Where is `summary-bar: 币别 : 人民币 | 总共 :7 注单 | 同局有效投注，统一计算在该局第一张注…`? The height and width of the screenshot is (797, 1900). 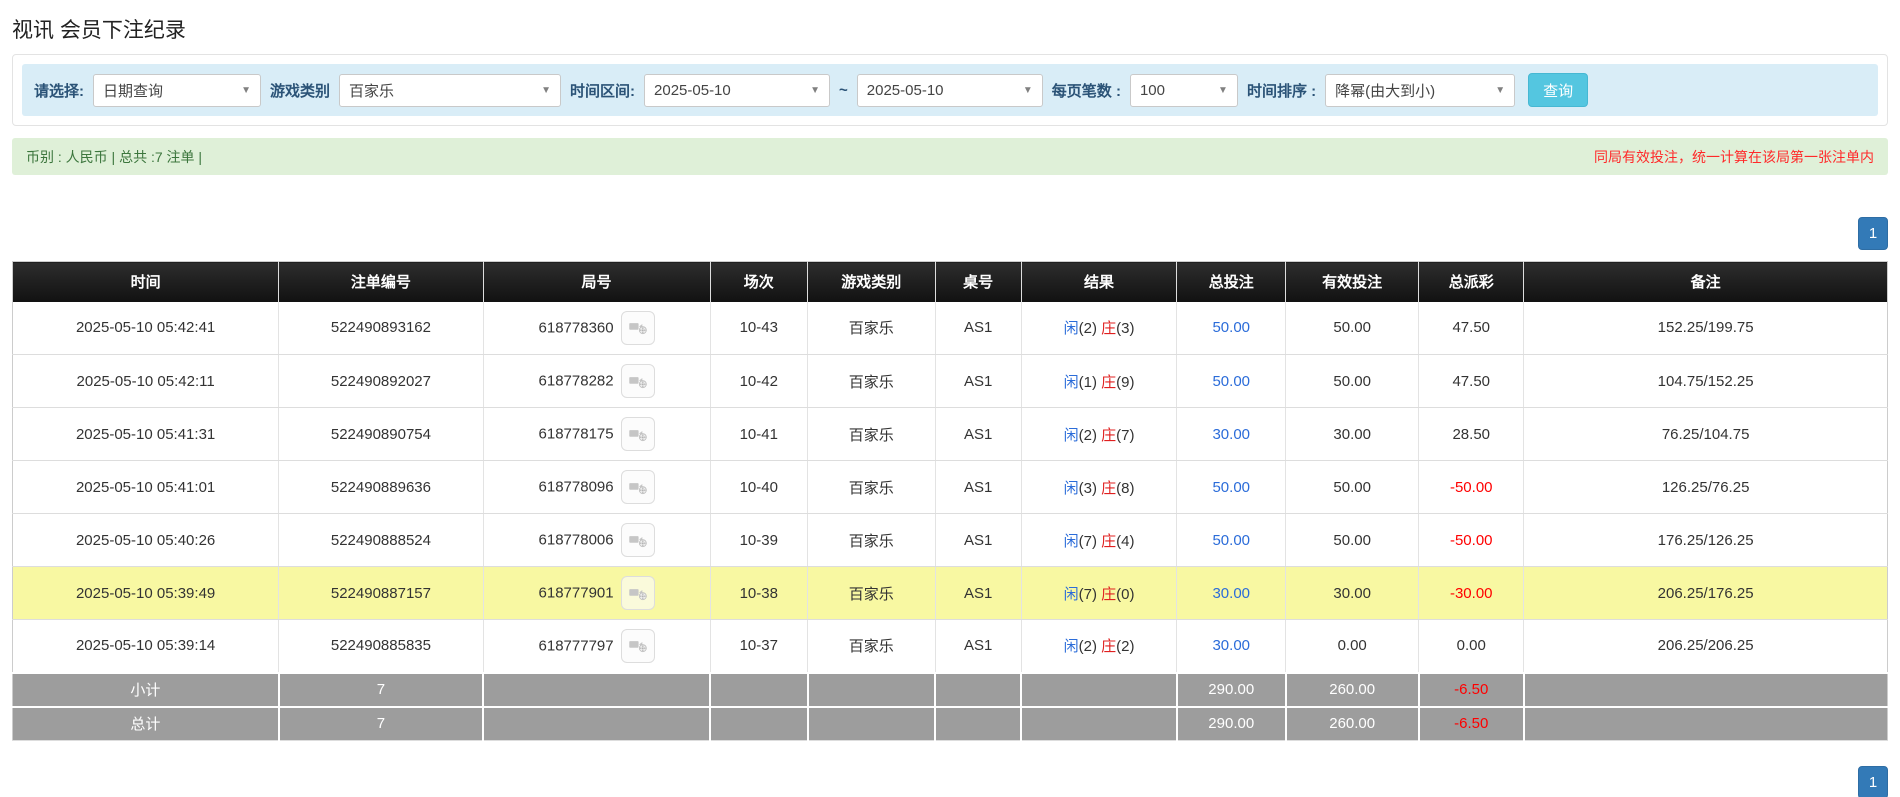 summary-bar: 币别 : 人民币 | 总共 :7 注单 | 同局有效投注，统一计算在该局第一张注… is located at coordinates (950, 156).